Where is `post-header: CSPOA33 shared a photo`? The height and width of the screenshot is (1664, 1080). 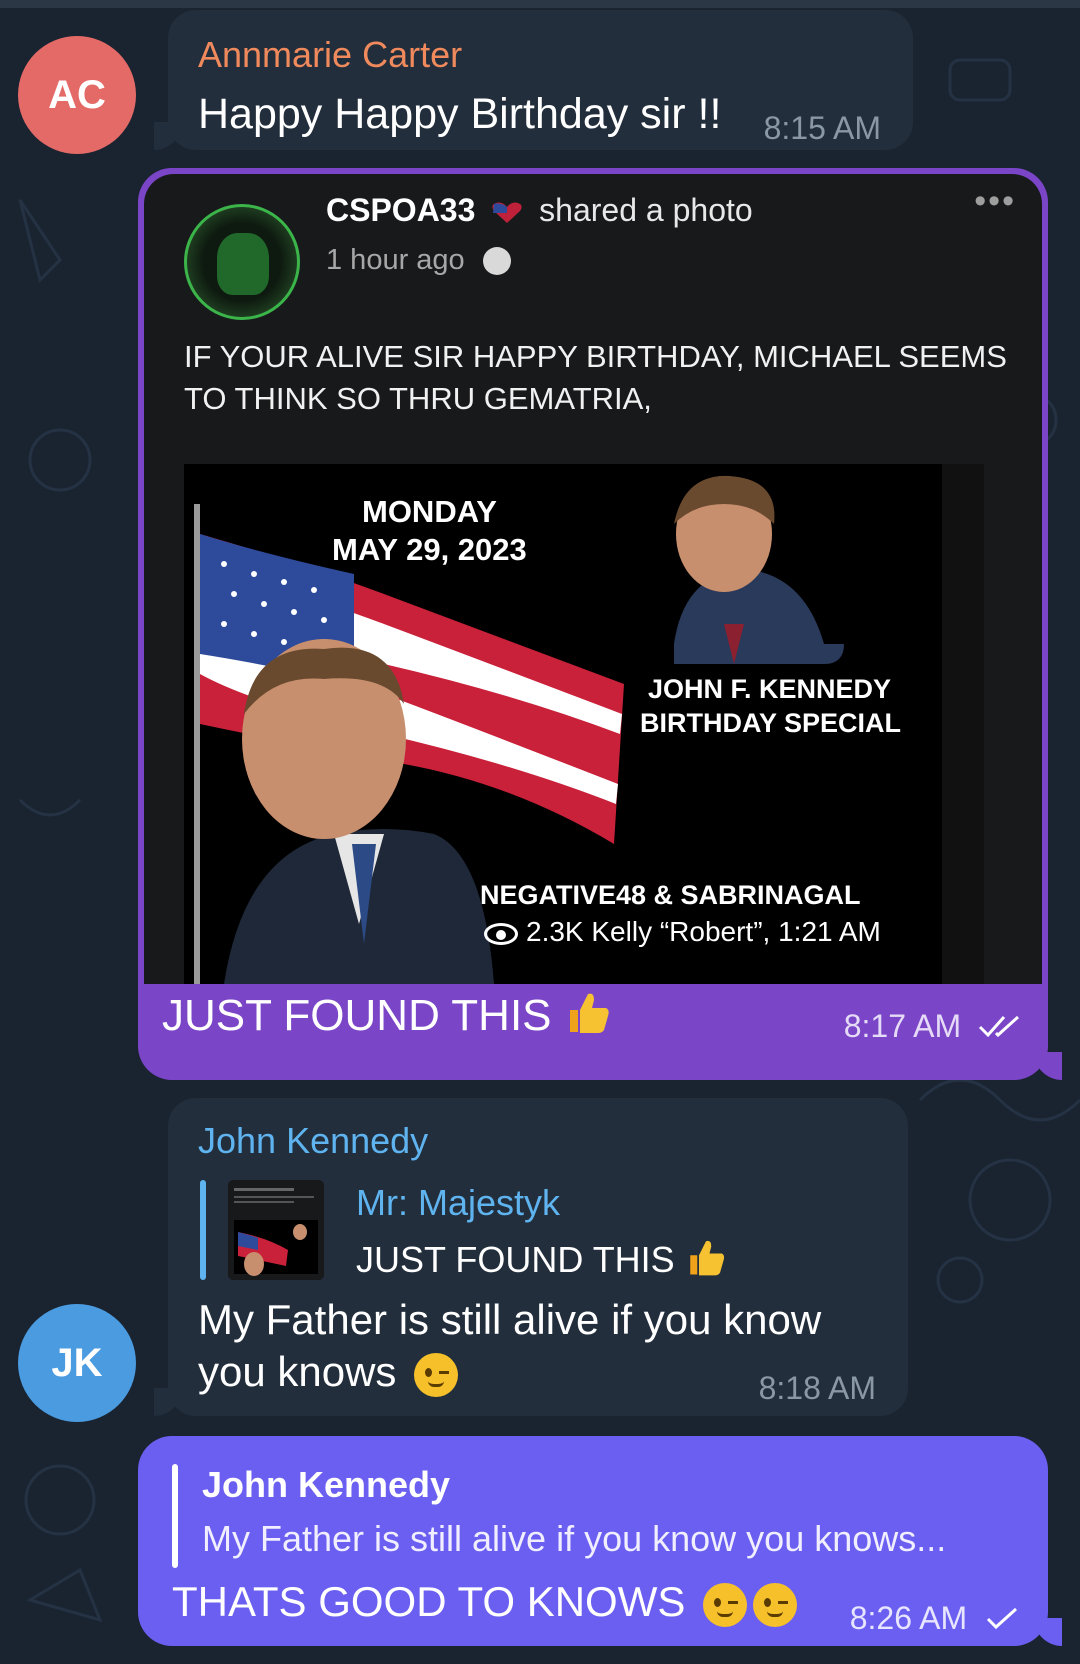
post-header: CSPOA33 shared a photo is located at coordinates (539, 210).